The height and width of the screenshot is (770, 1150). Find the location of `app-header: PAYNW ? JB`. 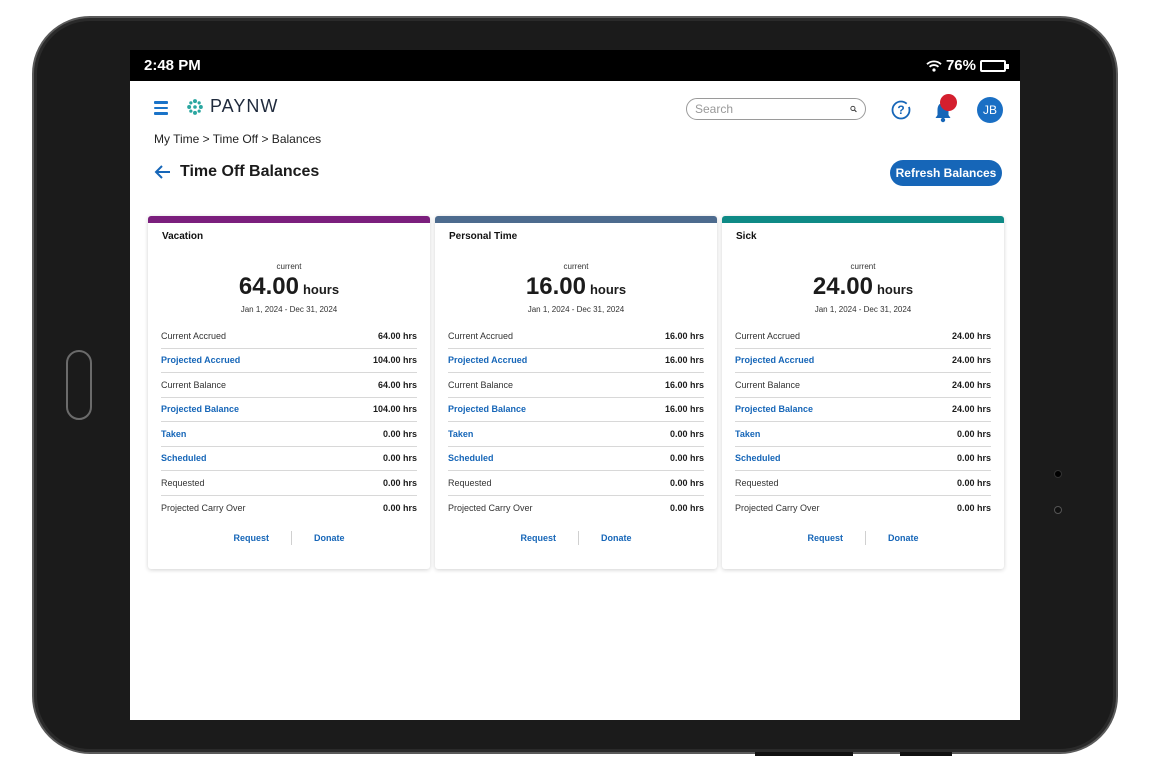

app-header: PAYNW ? JB is located at coordinates (575, 110).